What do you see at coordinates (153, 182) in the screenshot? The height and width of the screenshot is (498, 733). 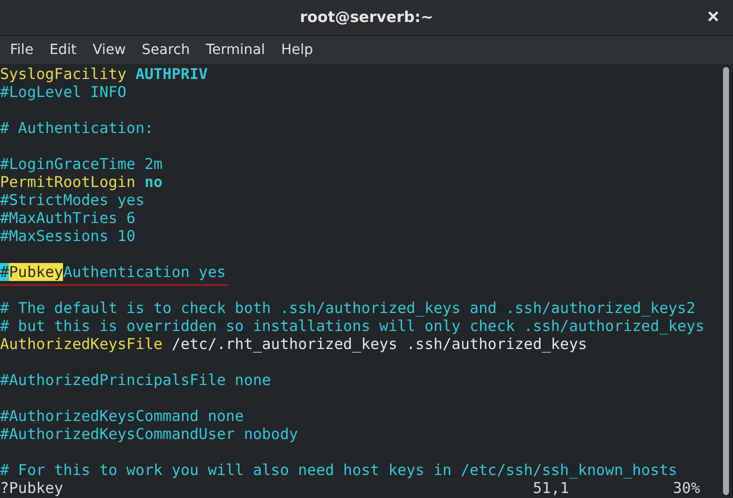 I see `code-text: no` at bounding box center [153, 182].